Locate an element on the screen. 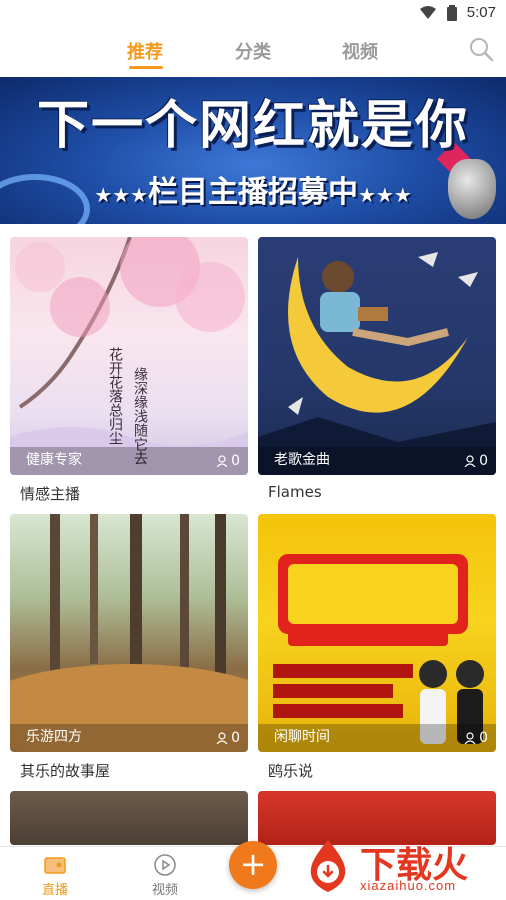 Image resolution: width=506 pixels, height=900 pixels. flame-logo-icon is located at coordinates (328, 866).